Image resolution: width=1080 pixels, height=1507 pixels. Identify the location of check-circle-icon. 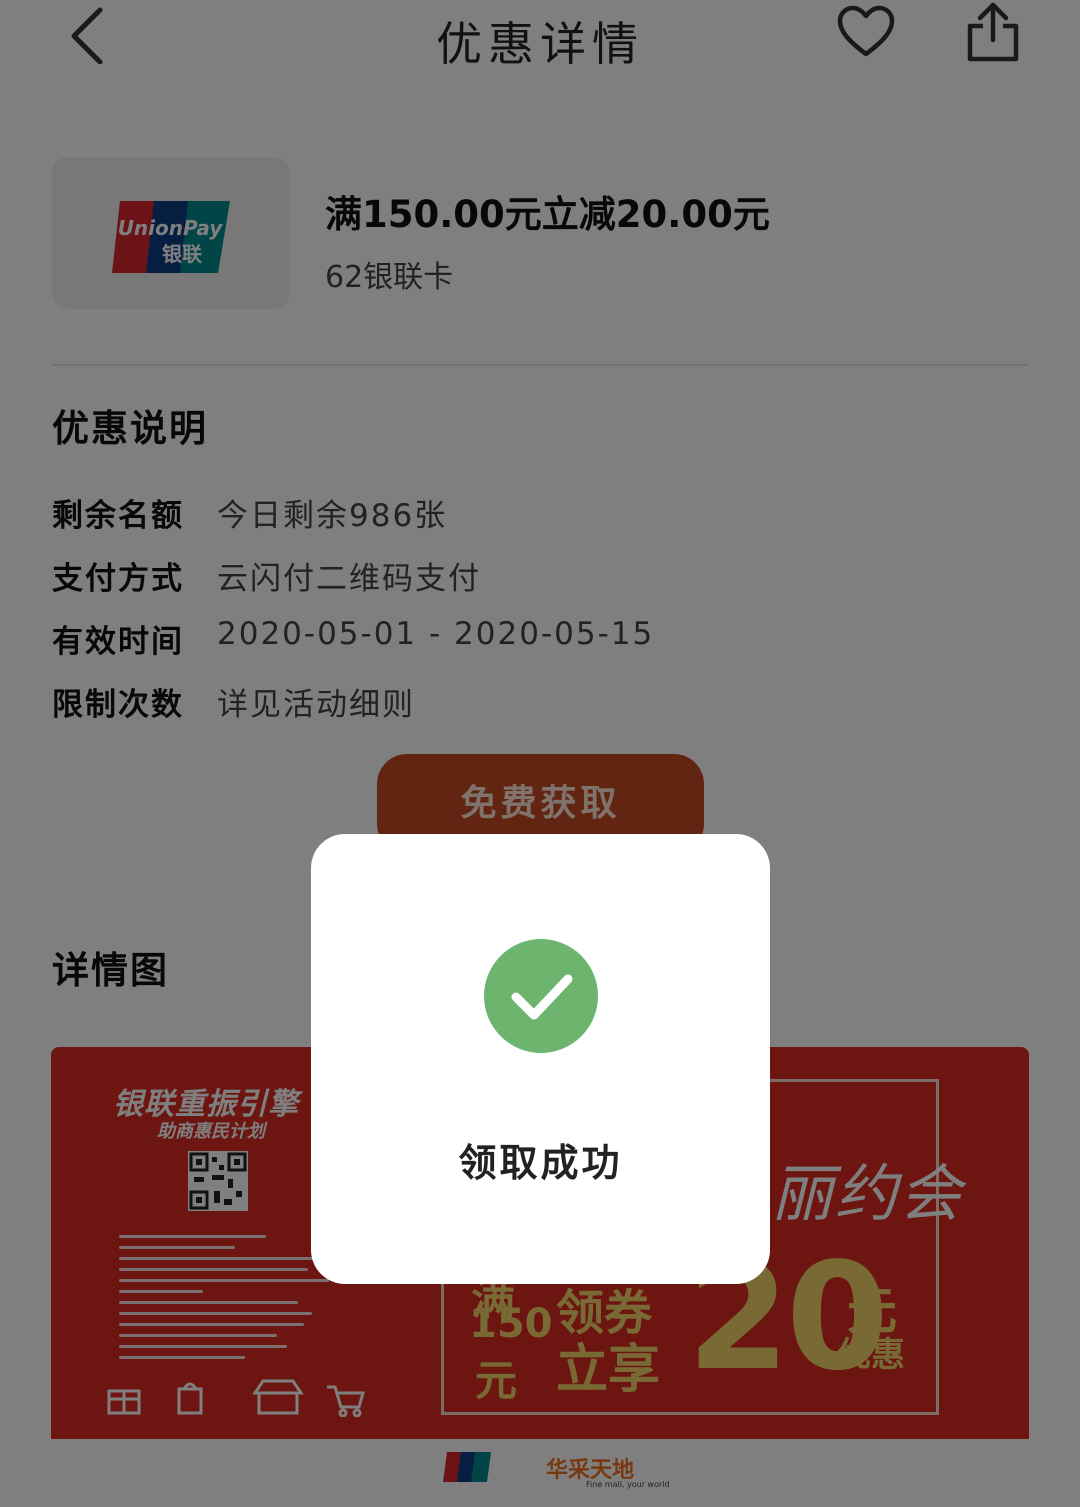
(541, 996).